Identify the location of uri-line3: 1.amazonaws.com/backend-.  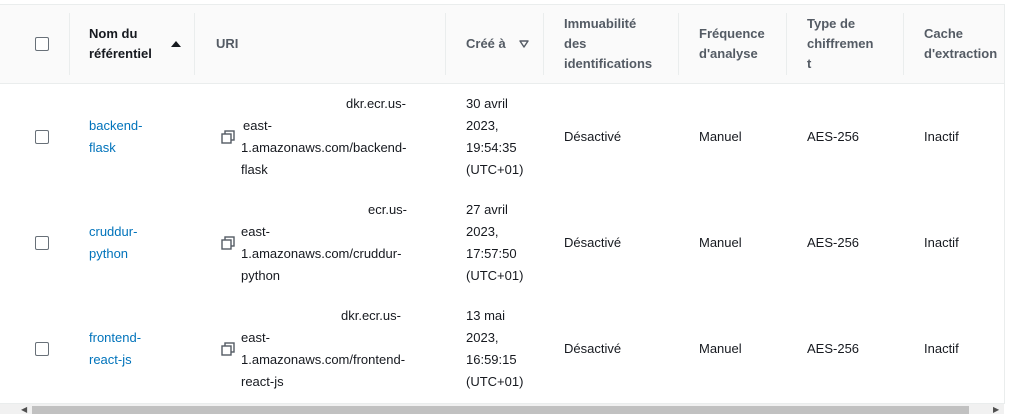
(324, 147).